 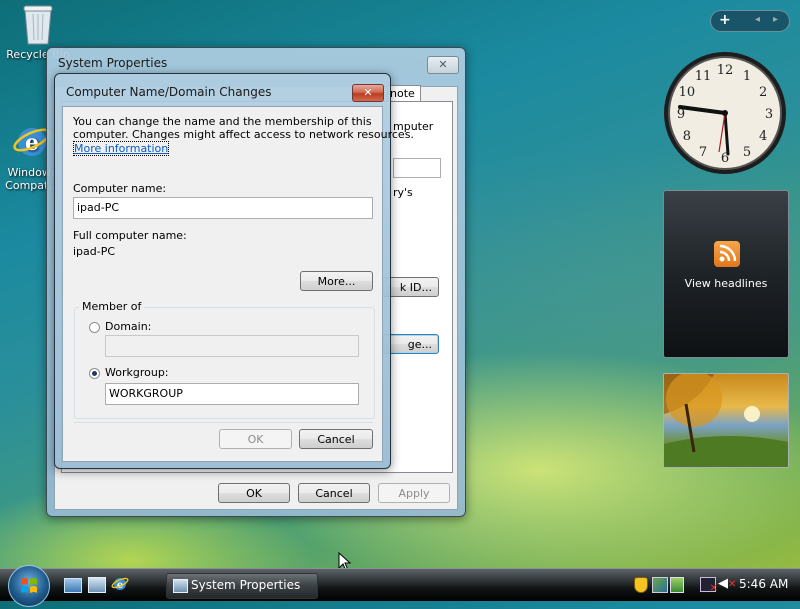 What do you see at coordinates (73, 585) in the screenshot?
I see `show-desktop-icon` at bounding box center [73, 585].